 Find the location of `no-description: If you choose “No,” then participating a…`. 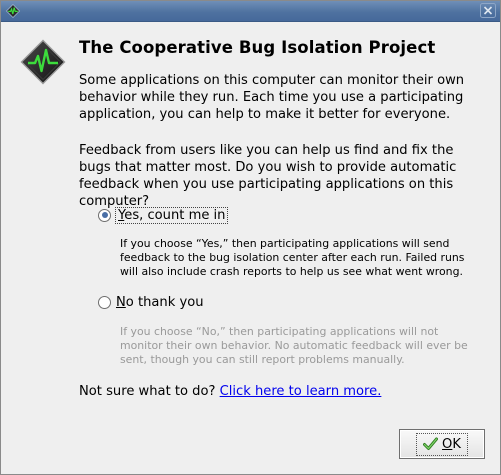

no-description: If you choose “No,” then participating a… is located at coordinates (294, 345).